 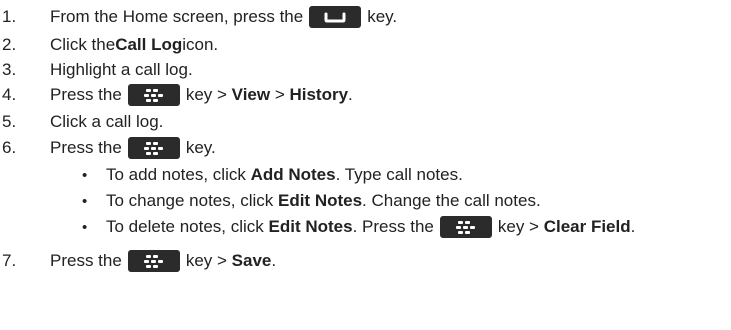 I want to click on step-3: 3. Highlight a call log., so click(x=96, y=70).